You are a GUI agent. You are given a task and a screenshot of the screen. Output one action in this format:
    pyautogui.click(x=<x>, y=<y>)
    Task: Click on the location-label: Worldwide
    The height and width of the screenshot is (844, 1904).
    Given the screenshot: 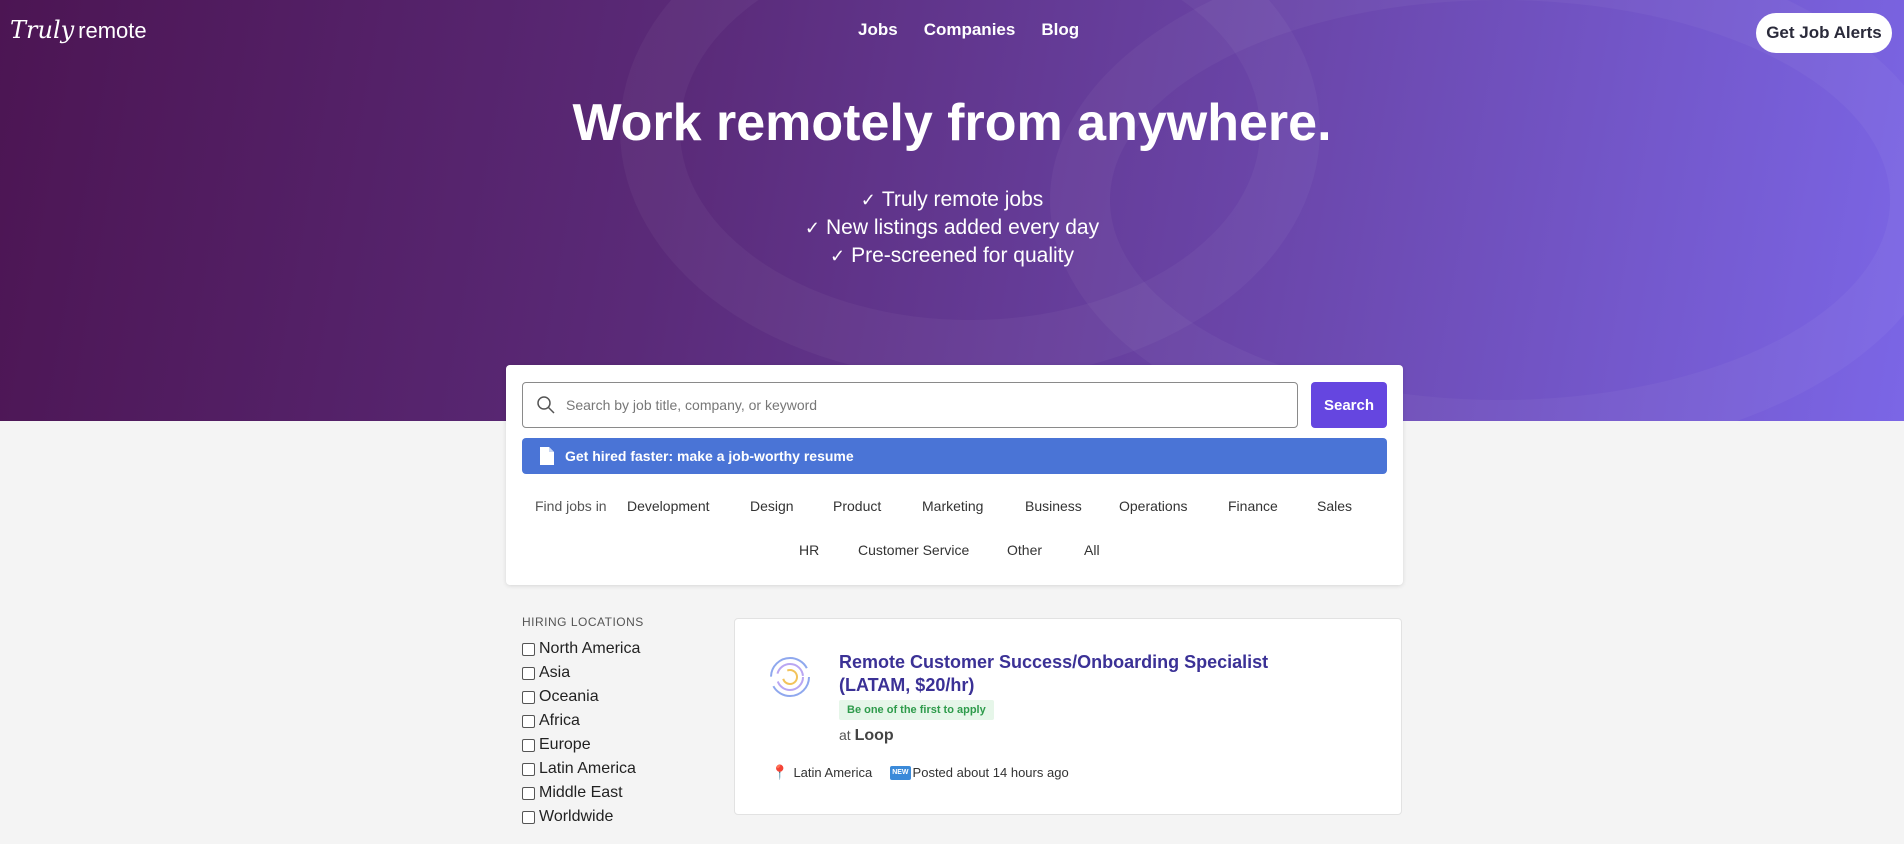 What is the action you would take?
    pyautogui.click(x=576, y=816)
    